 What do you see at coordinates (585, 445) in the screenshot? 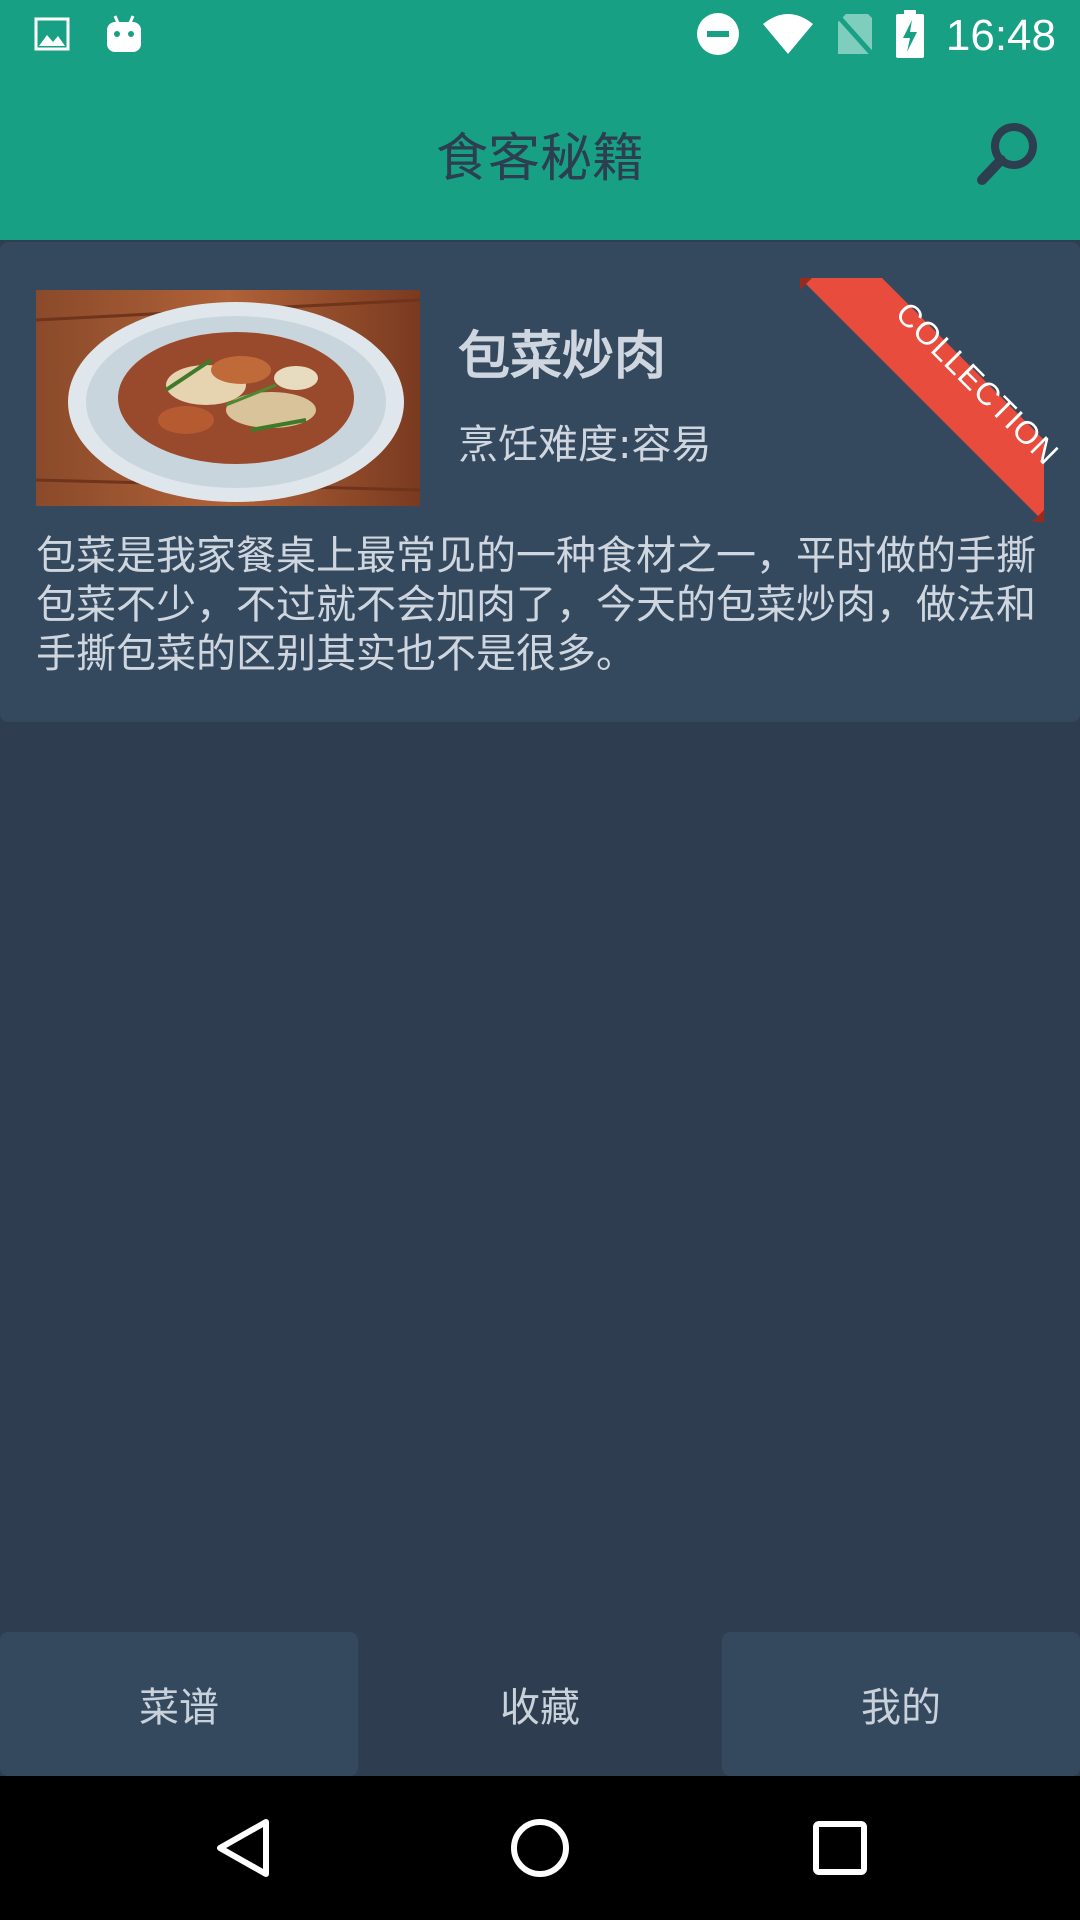
I see `recipe-difficulty: 烹饪难度:容易` at bounding box center [585, 445].